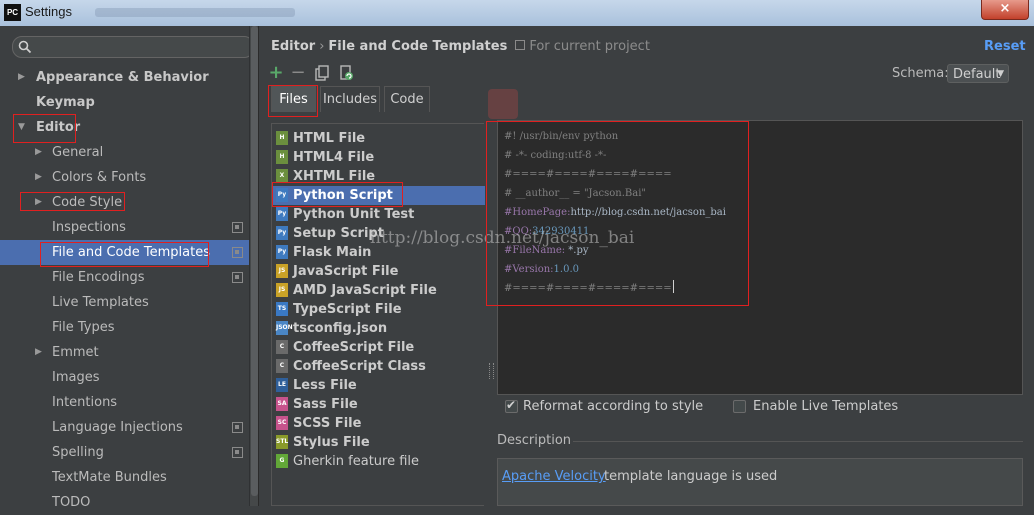 The height and width of the screenshot is (515, 1034). I want to click on sidebar-item-label: Intentions, so click(85, 402).